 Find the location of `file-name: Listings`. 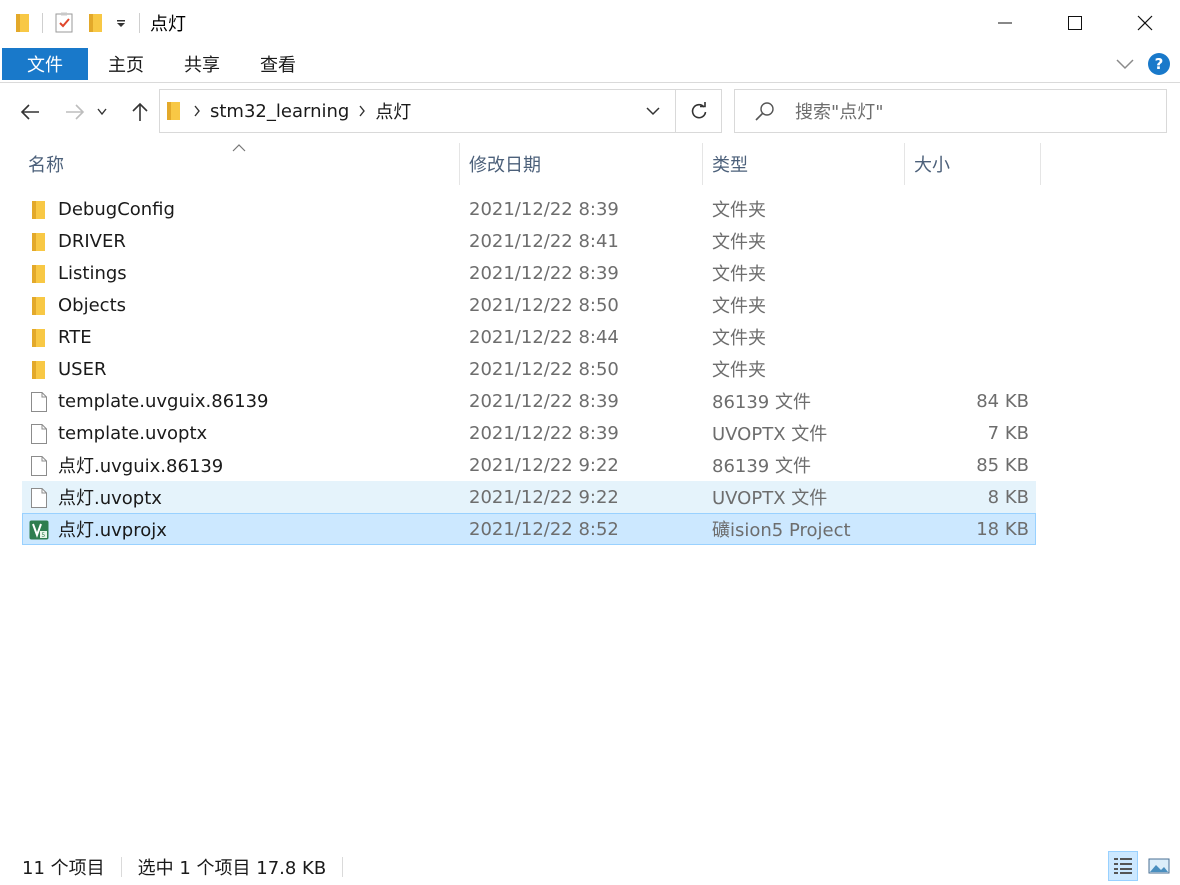

file-name: Listings is located at coordinates (92, 273).